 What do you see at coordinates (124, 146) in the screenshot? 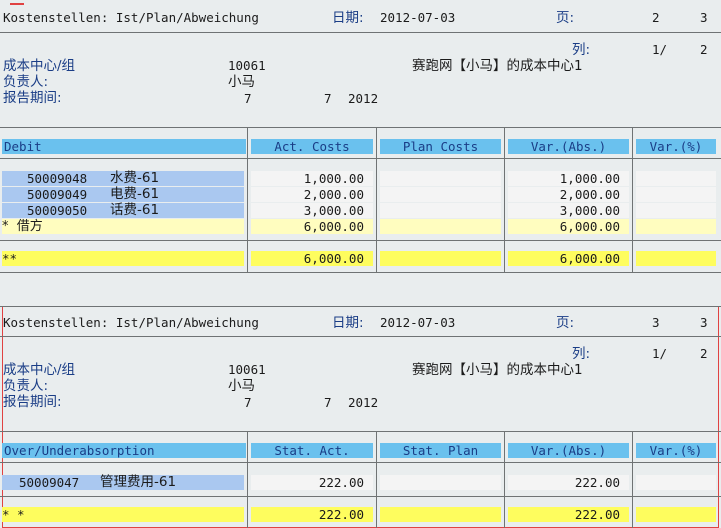
I see `column-header-debit: Debit` at bounding box center [124, 146].